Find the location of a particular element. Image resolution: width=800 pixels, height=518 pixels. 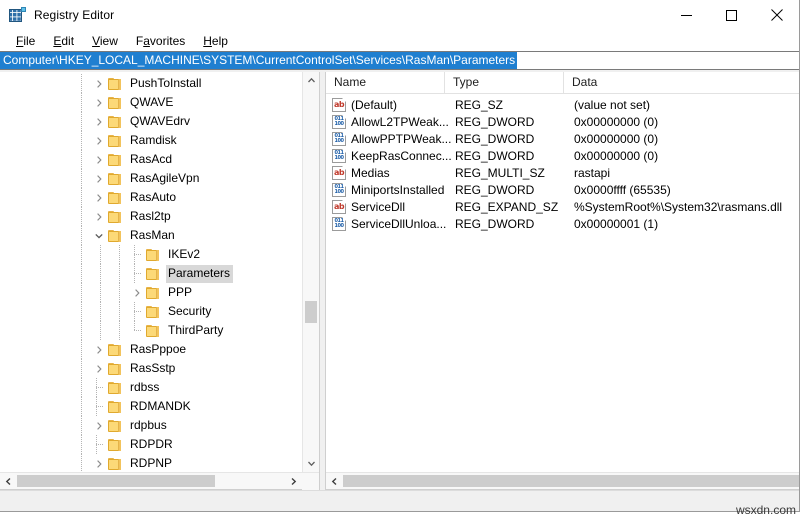

tree-item-rdpnp: RDPNP is located at coordinates (151, 463).